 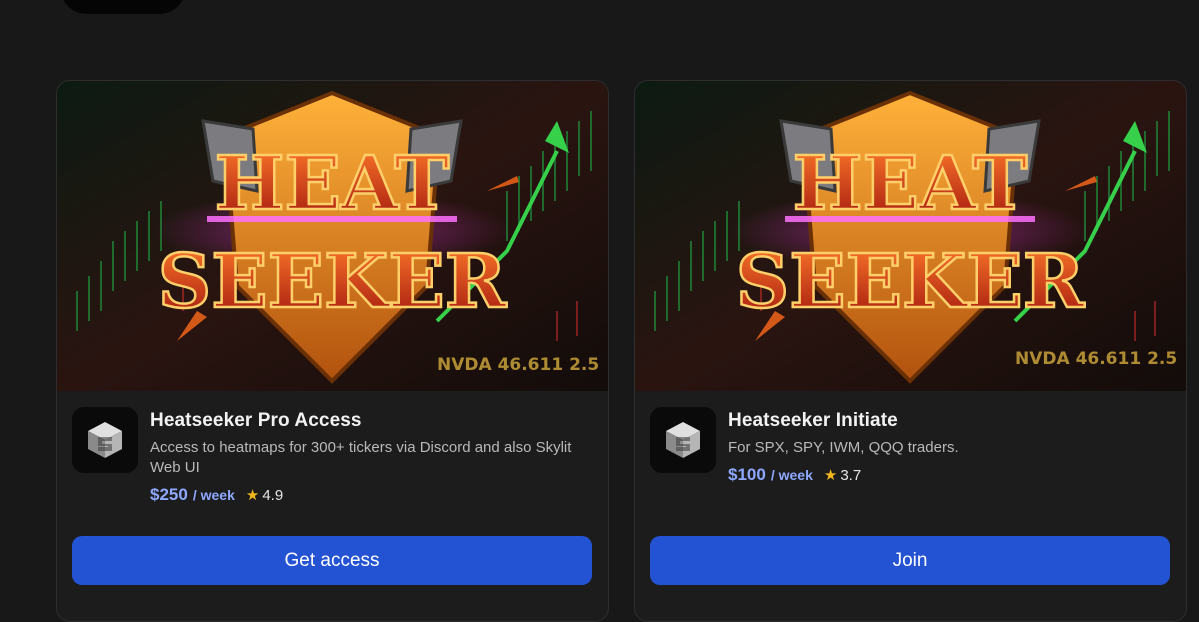 I want to click on join-button: Join, so click(x=910, y=560).